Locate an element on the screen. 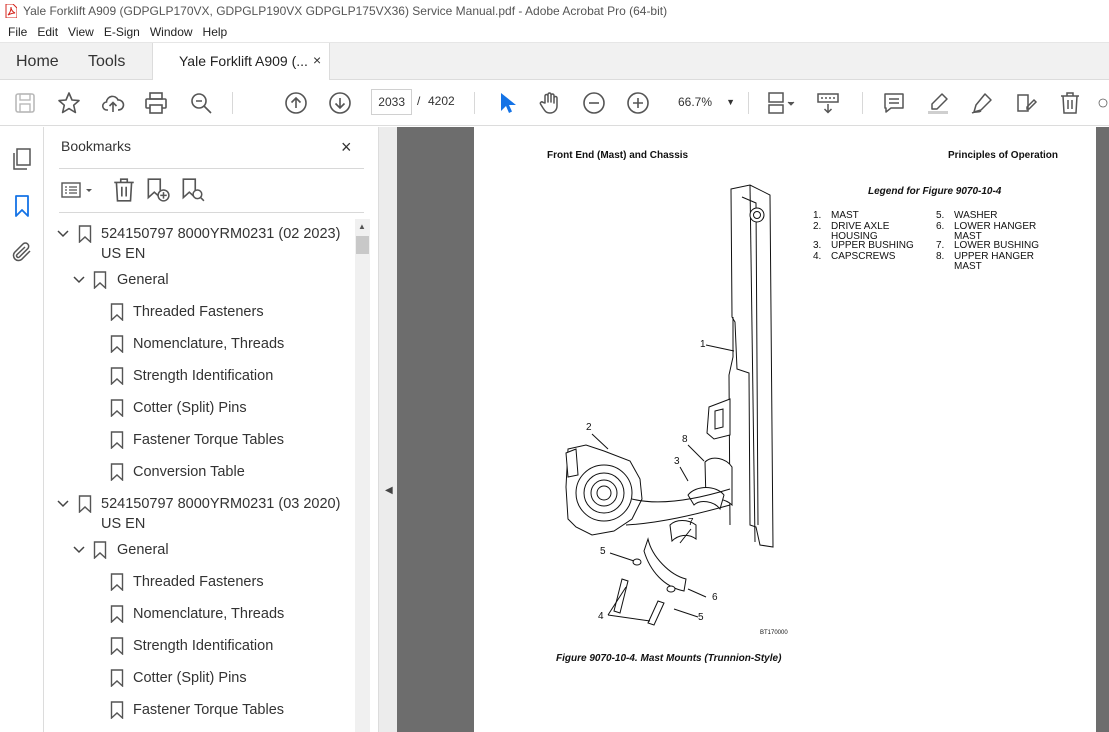 This screenshot has width=1109, height=732. callout-label: 8 is located at coordinates (685, 439).